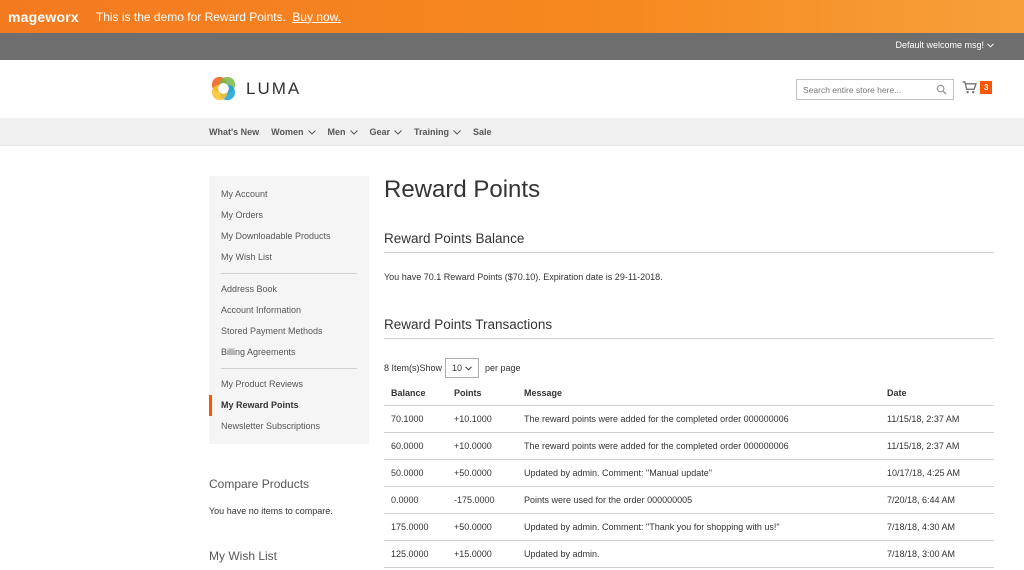  What do you see at coordinates (432, 132) in the screenshot?
I see `nav-label: Training` at bounding box center [432, 132].